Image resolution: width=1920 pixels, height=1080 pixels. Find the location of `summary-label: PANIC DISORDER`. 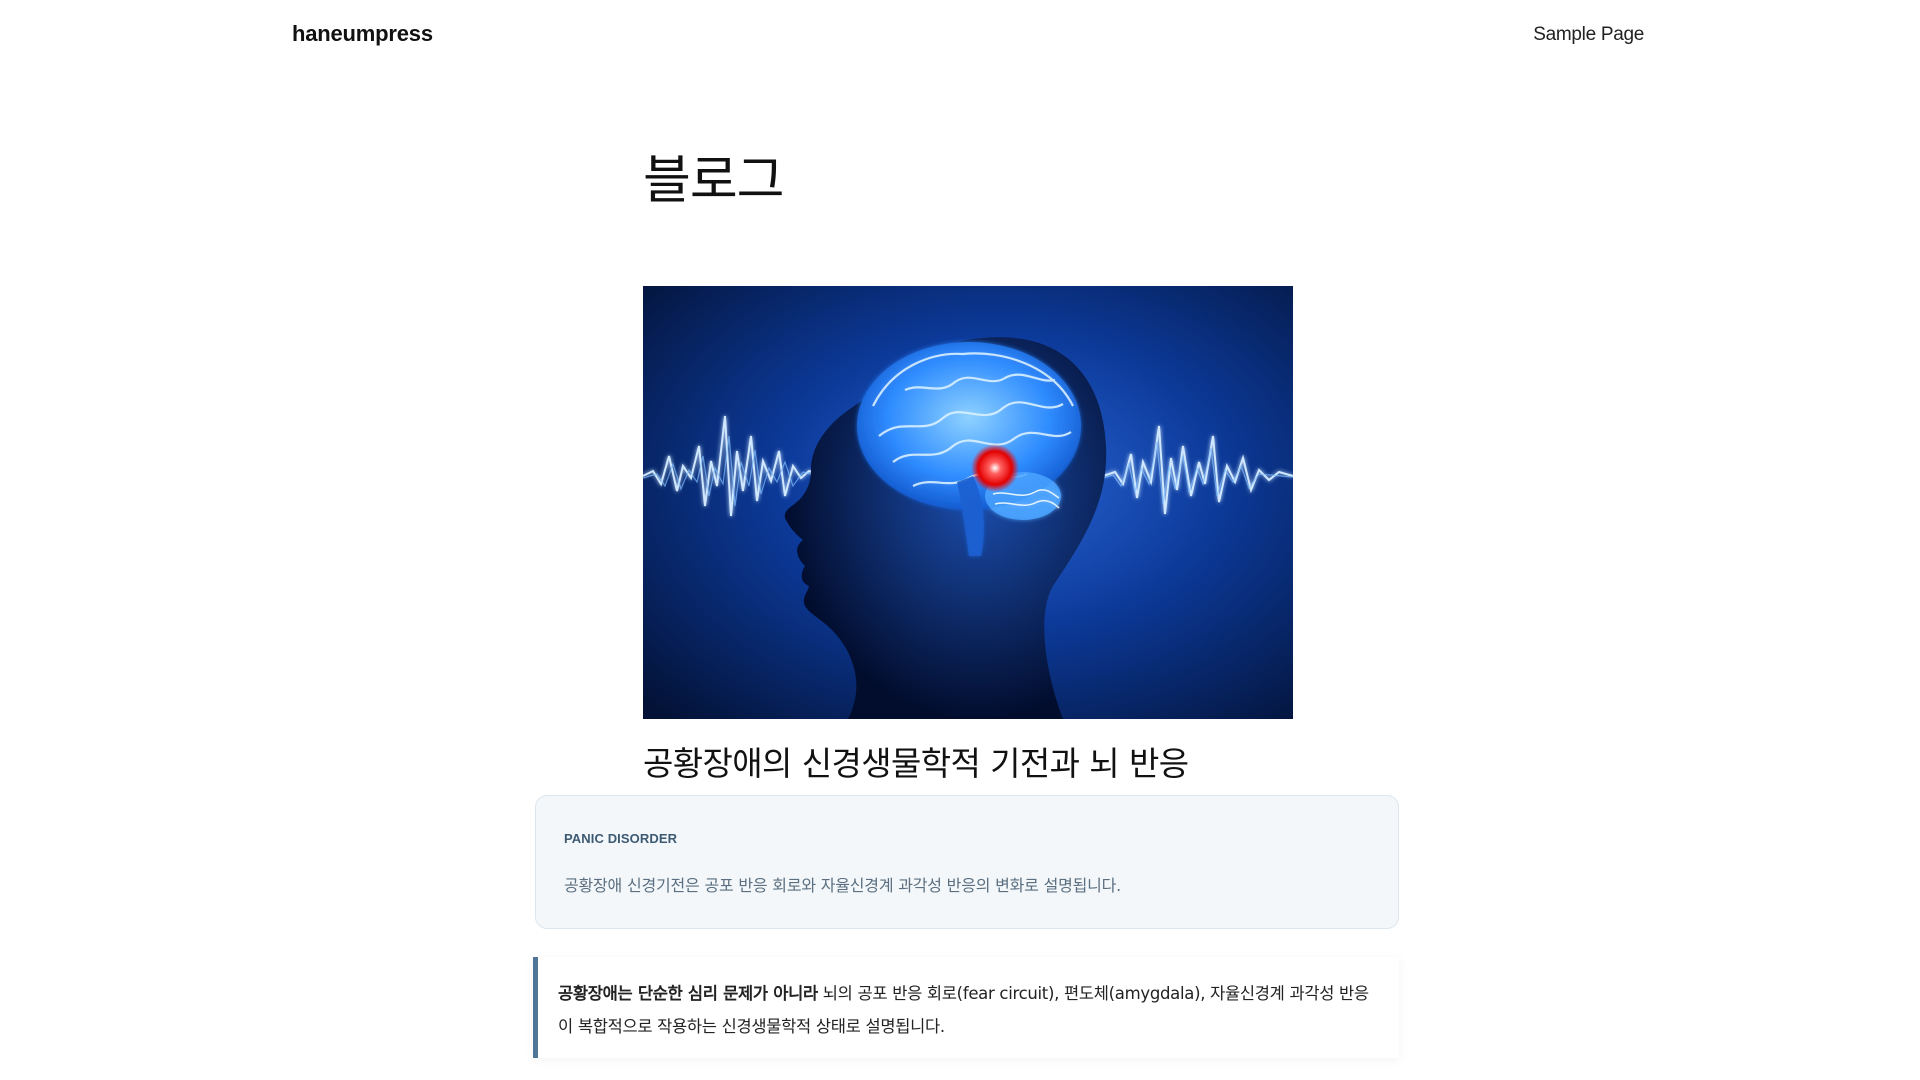

summary-label: PANIC DISORDER is located at coordinates (621, 838).